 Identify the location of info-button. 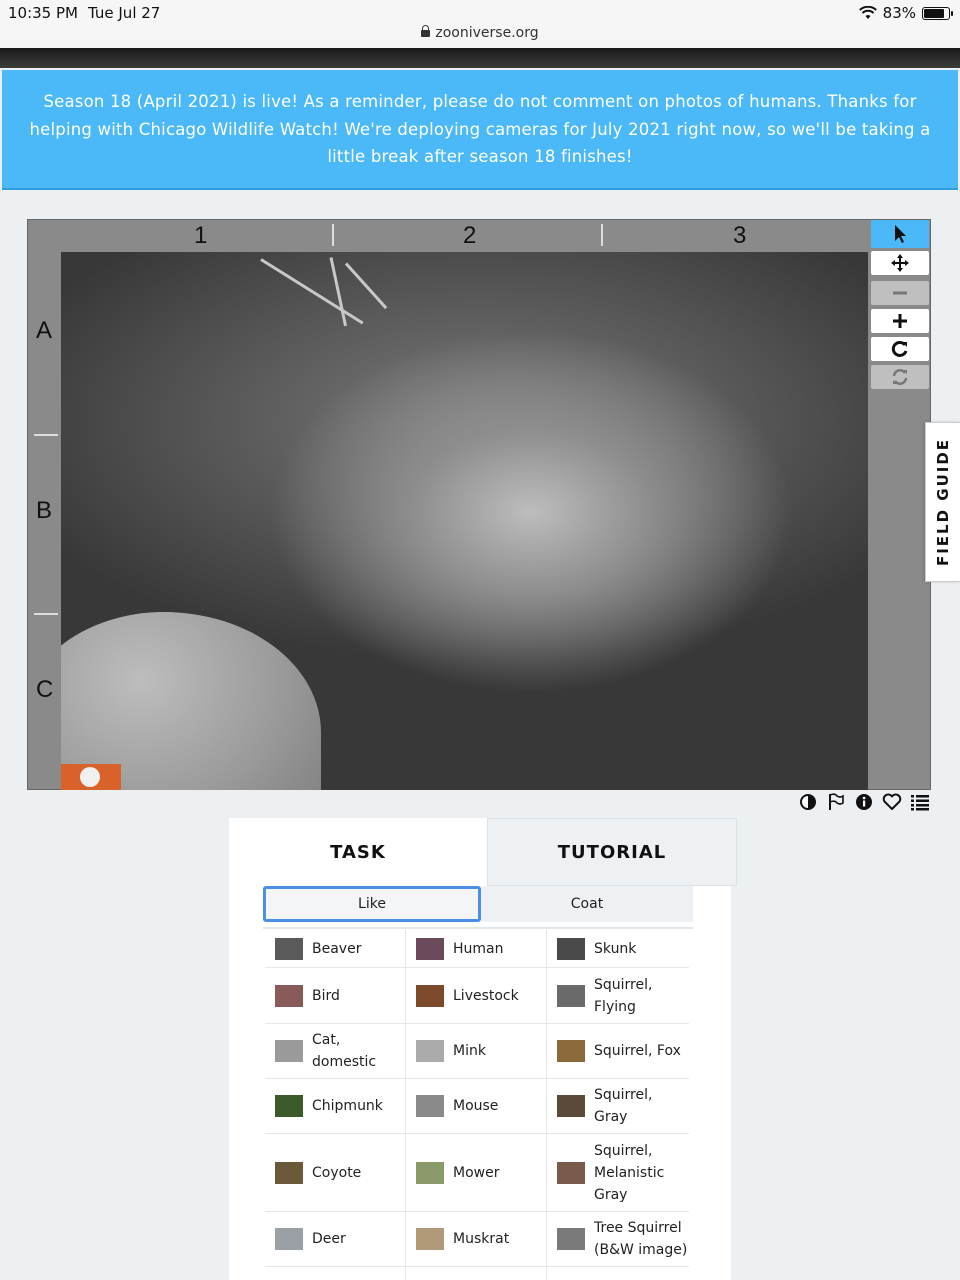
(864, 802).